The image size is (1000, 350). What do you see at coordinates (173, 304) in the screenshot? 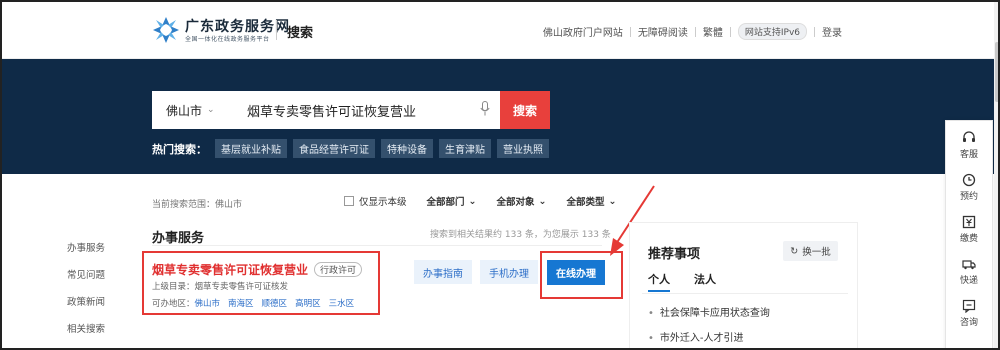
I see `areas-label: 可办地区：` at bounding box center [173, 304].